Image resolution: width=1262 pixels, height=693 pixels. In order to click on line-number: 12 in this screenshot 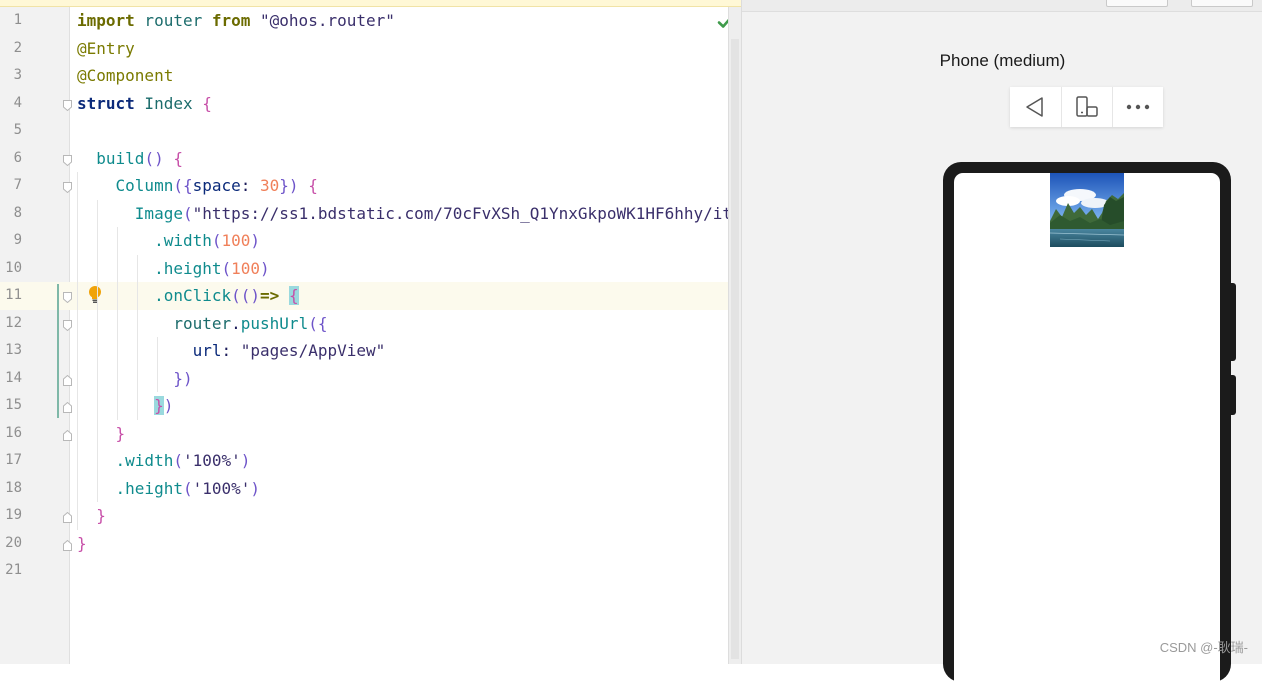, I will do `click(13, 322)`.